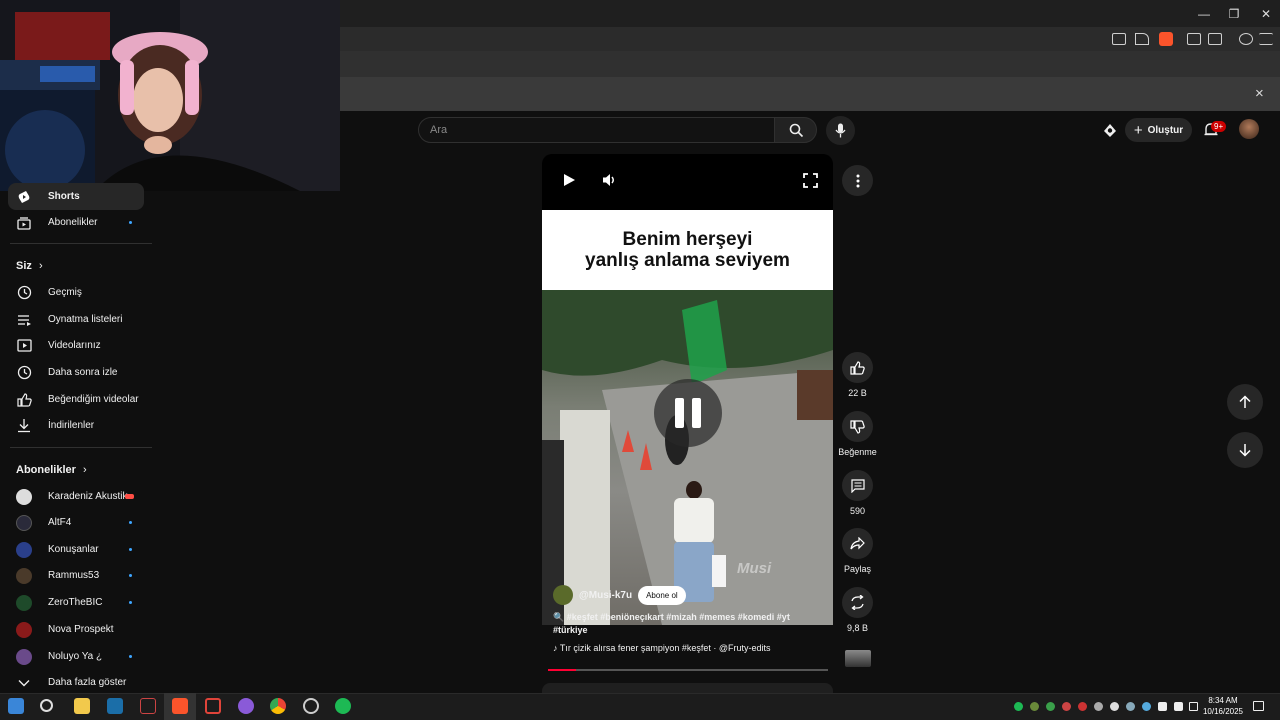 The image size is (1280, 720). Describe the element at coordinates (679, 413) in the screenshot. I see `pause-icon` at that location.